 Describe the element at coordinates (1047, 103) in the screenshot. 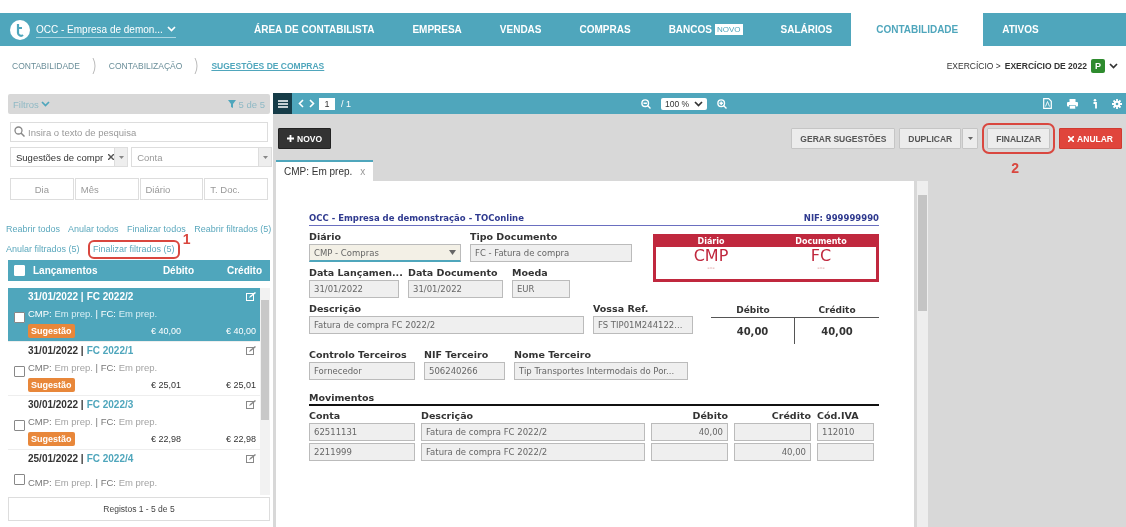

I see `pdf-icon` at that location.